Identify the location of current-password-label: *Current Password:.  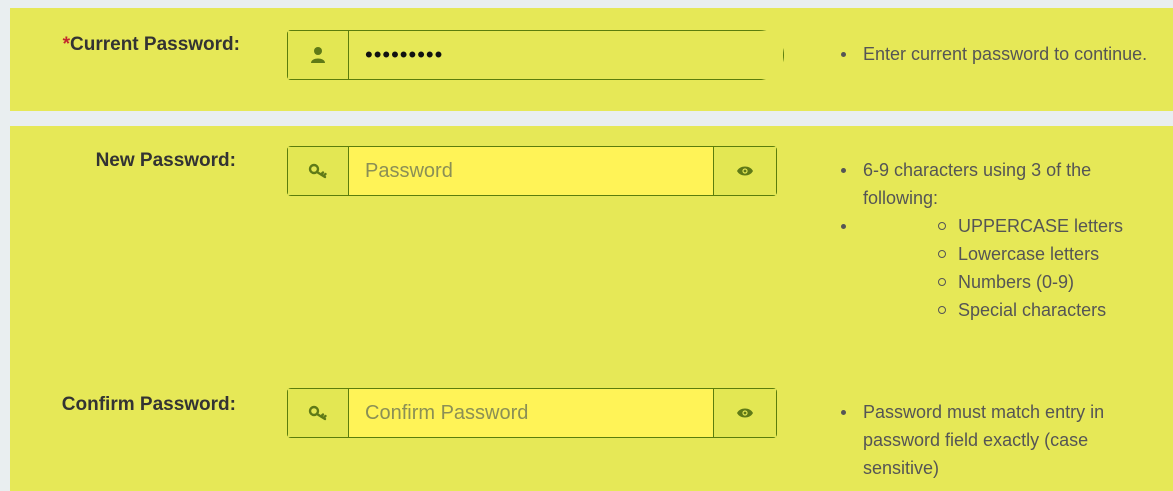
(151, 44).